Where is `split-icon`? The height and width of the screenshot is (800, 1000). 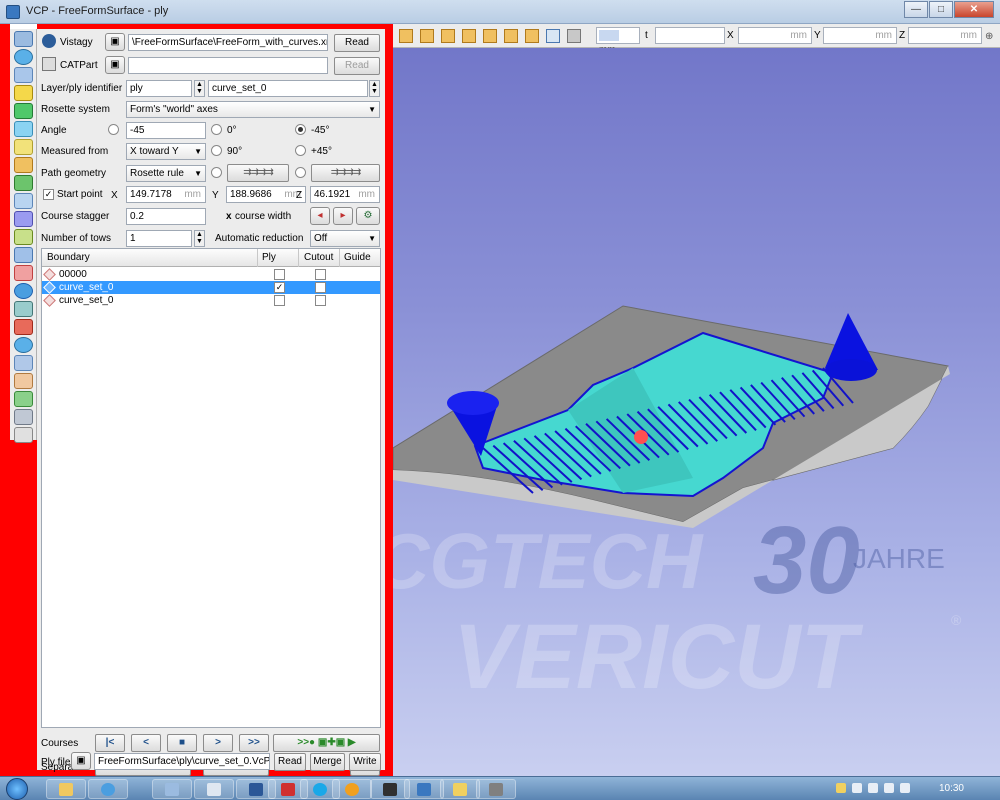
split-icon is located at coordinates (23, 363).